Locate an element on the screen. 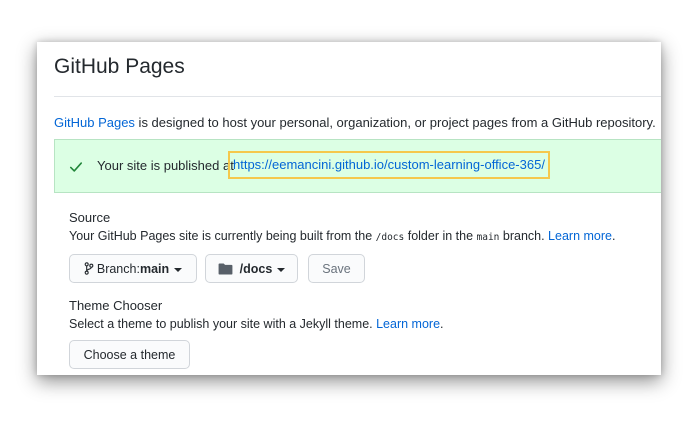  branch-select-button: Branch: main is located at coordinates (133, 268).